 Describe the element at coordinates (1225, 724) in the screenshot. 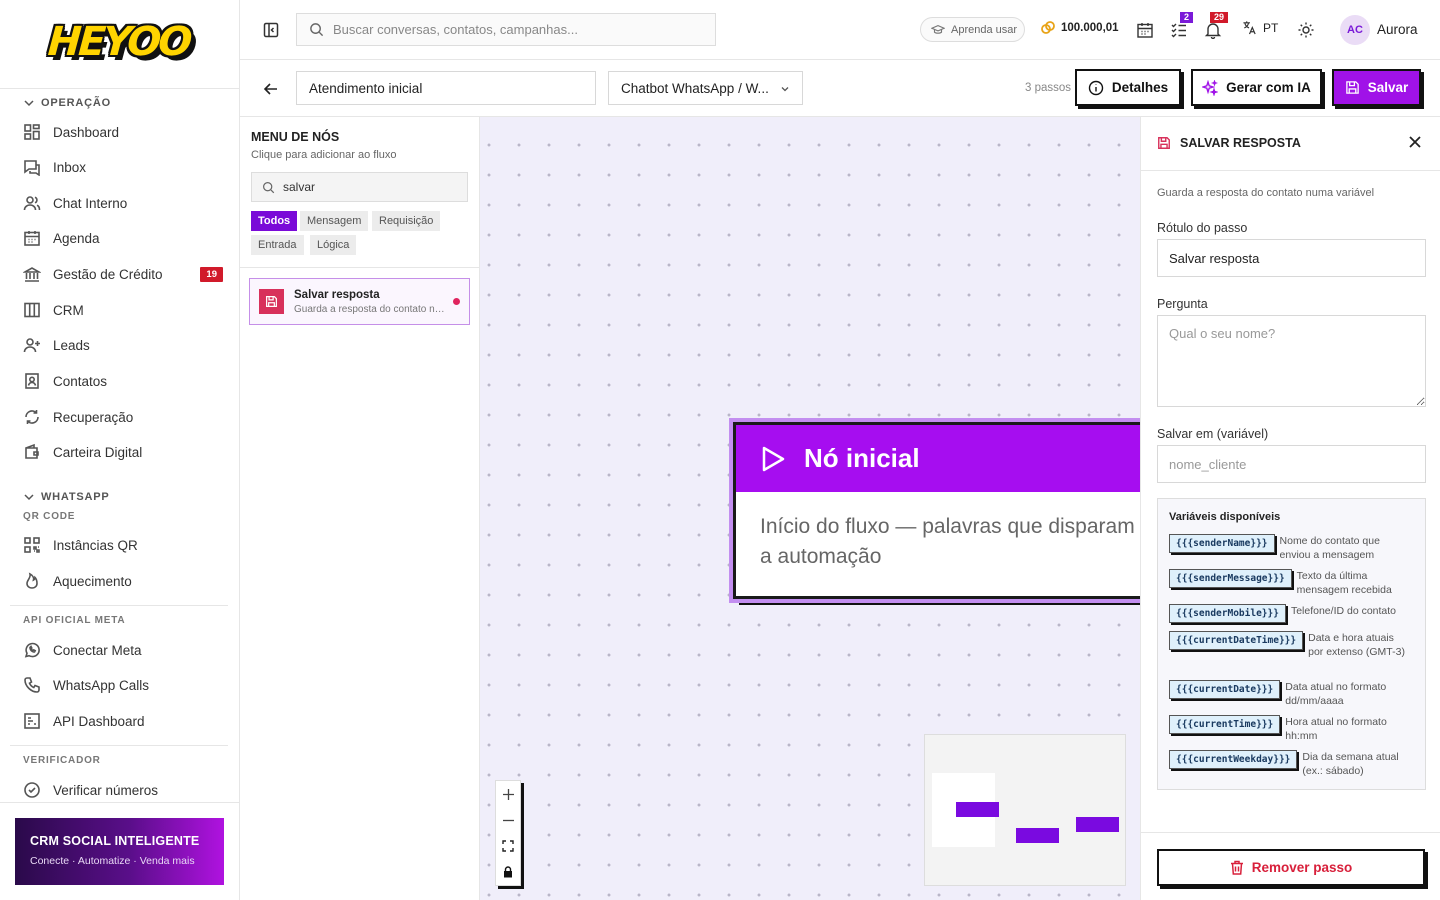

I see `variable-tag: {{{currentTime}}}` at that location.